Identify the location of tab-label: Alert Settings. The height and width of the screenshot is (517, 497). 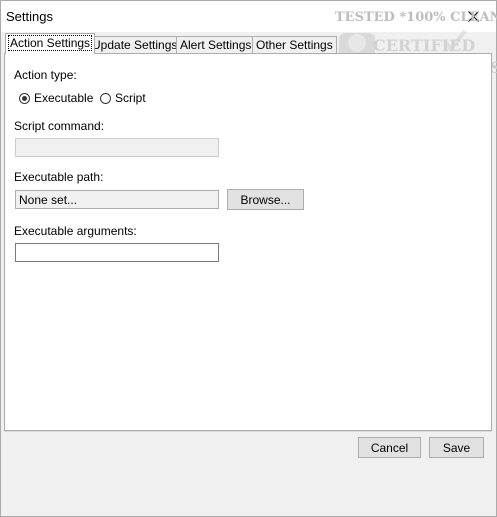
(216, 45).